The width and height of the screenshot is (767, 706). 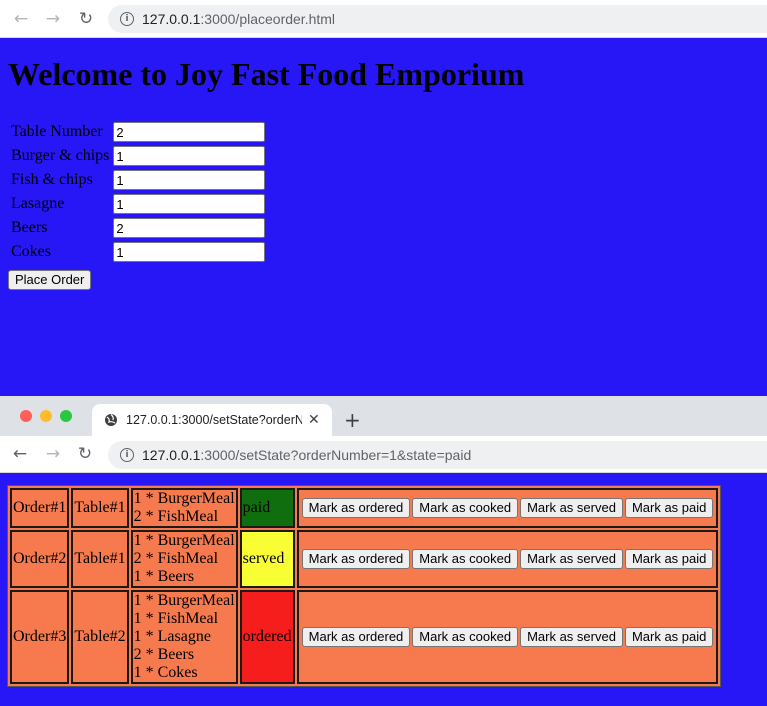 I want to click on order-state: served, so click(x=267, y=559).